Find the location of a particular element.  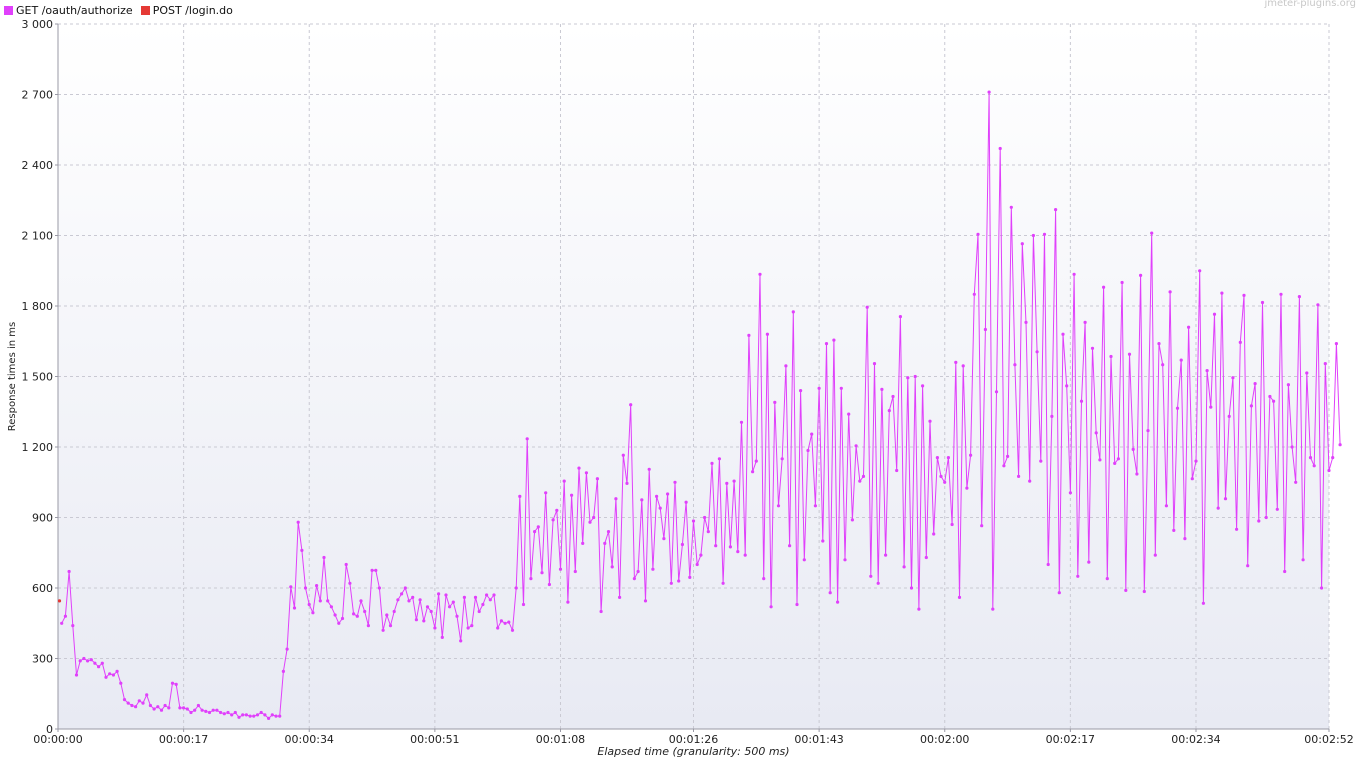

y-tick-label: 600 is located at coordinates (42, 588).